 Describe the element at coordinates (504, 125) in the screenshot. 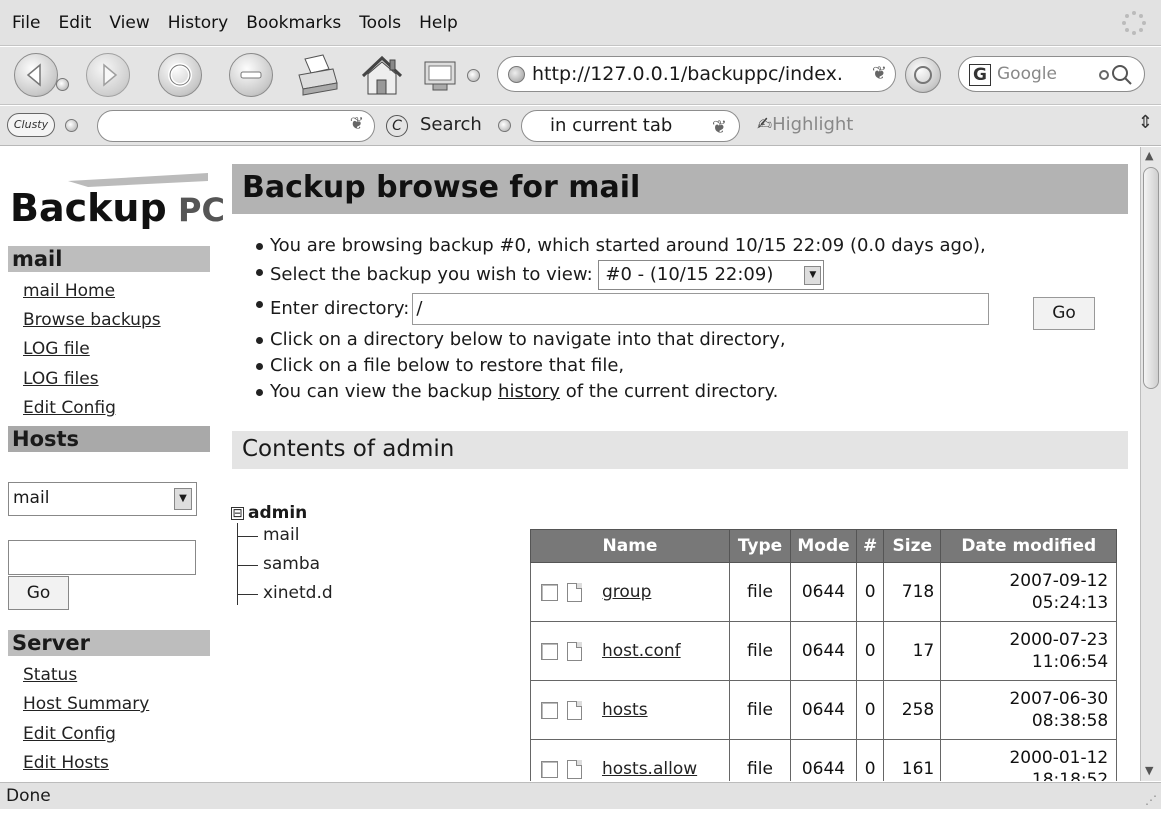

I see `search-options-icon` at that location.